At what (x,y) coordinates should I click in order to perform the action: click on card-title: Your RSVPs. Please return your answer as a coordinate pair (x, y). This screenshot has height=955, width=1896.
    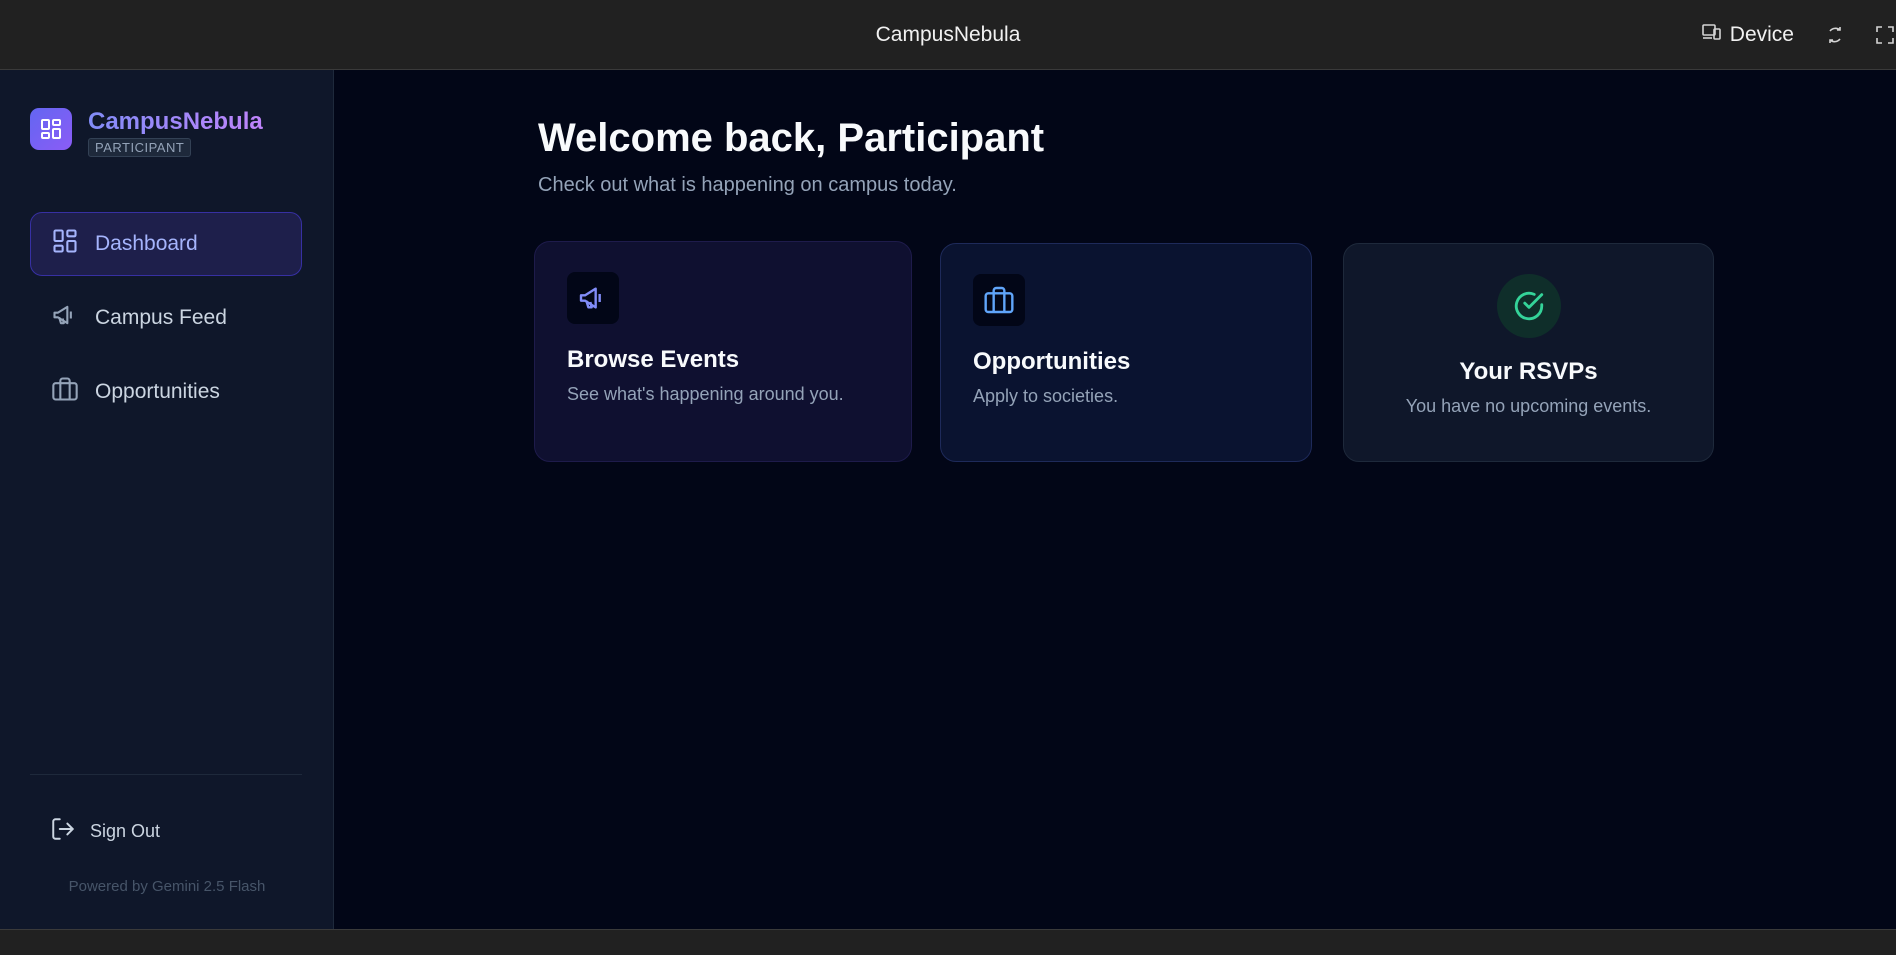
    Looking at the image, I should click on (1528, 371).